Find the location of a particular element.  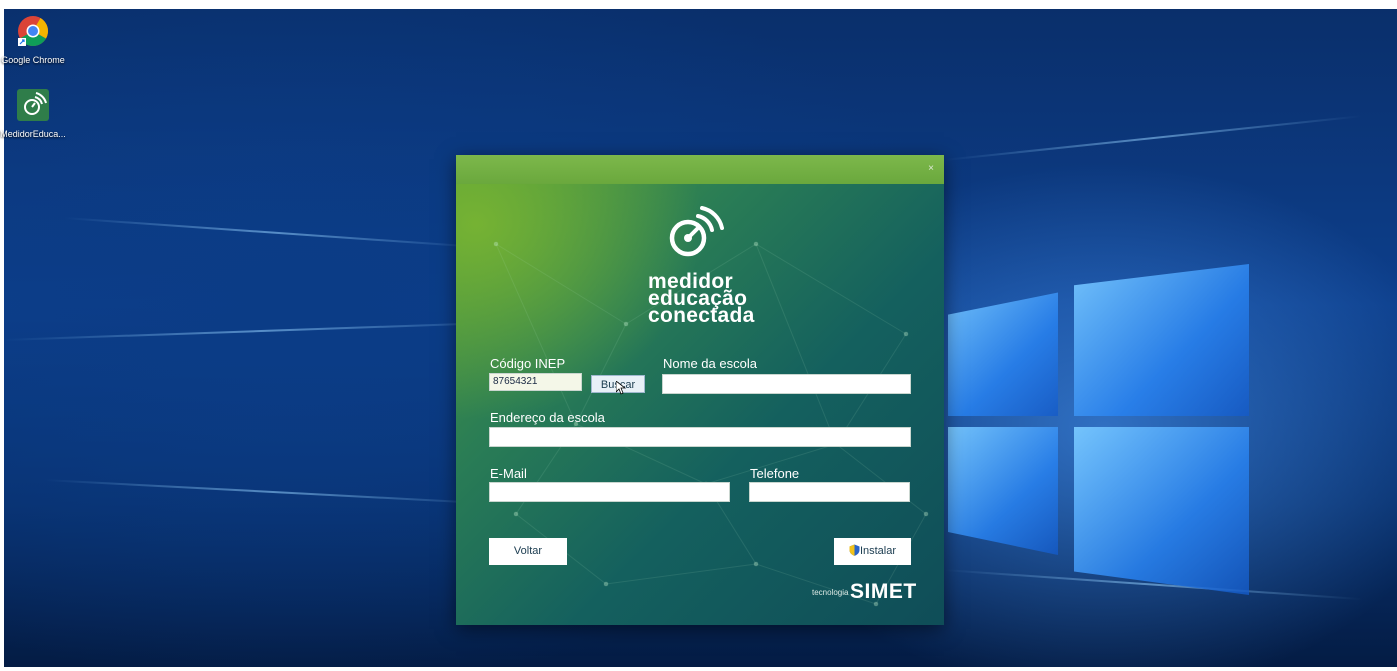

simet-brand: SIMET is located at coordinates (883, 591).